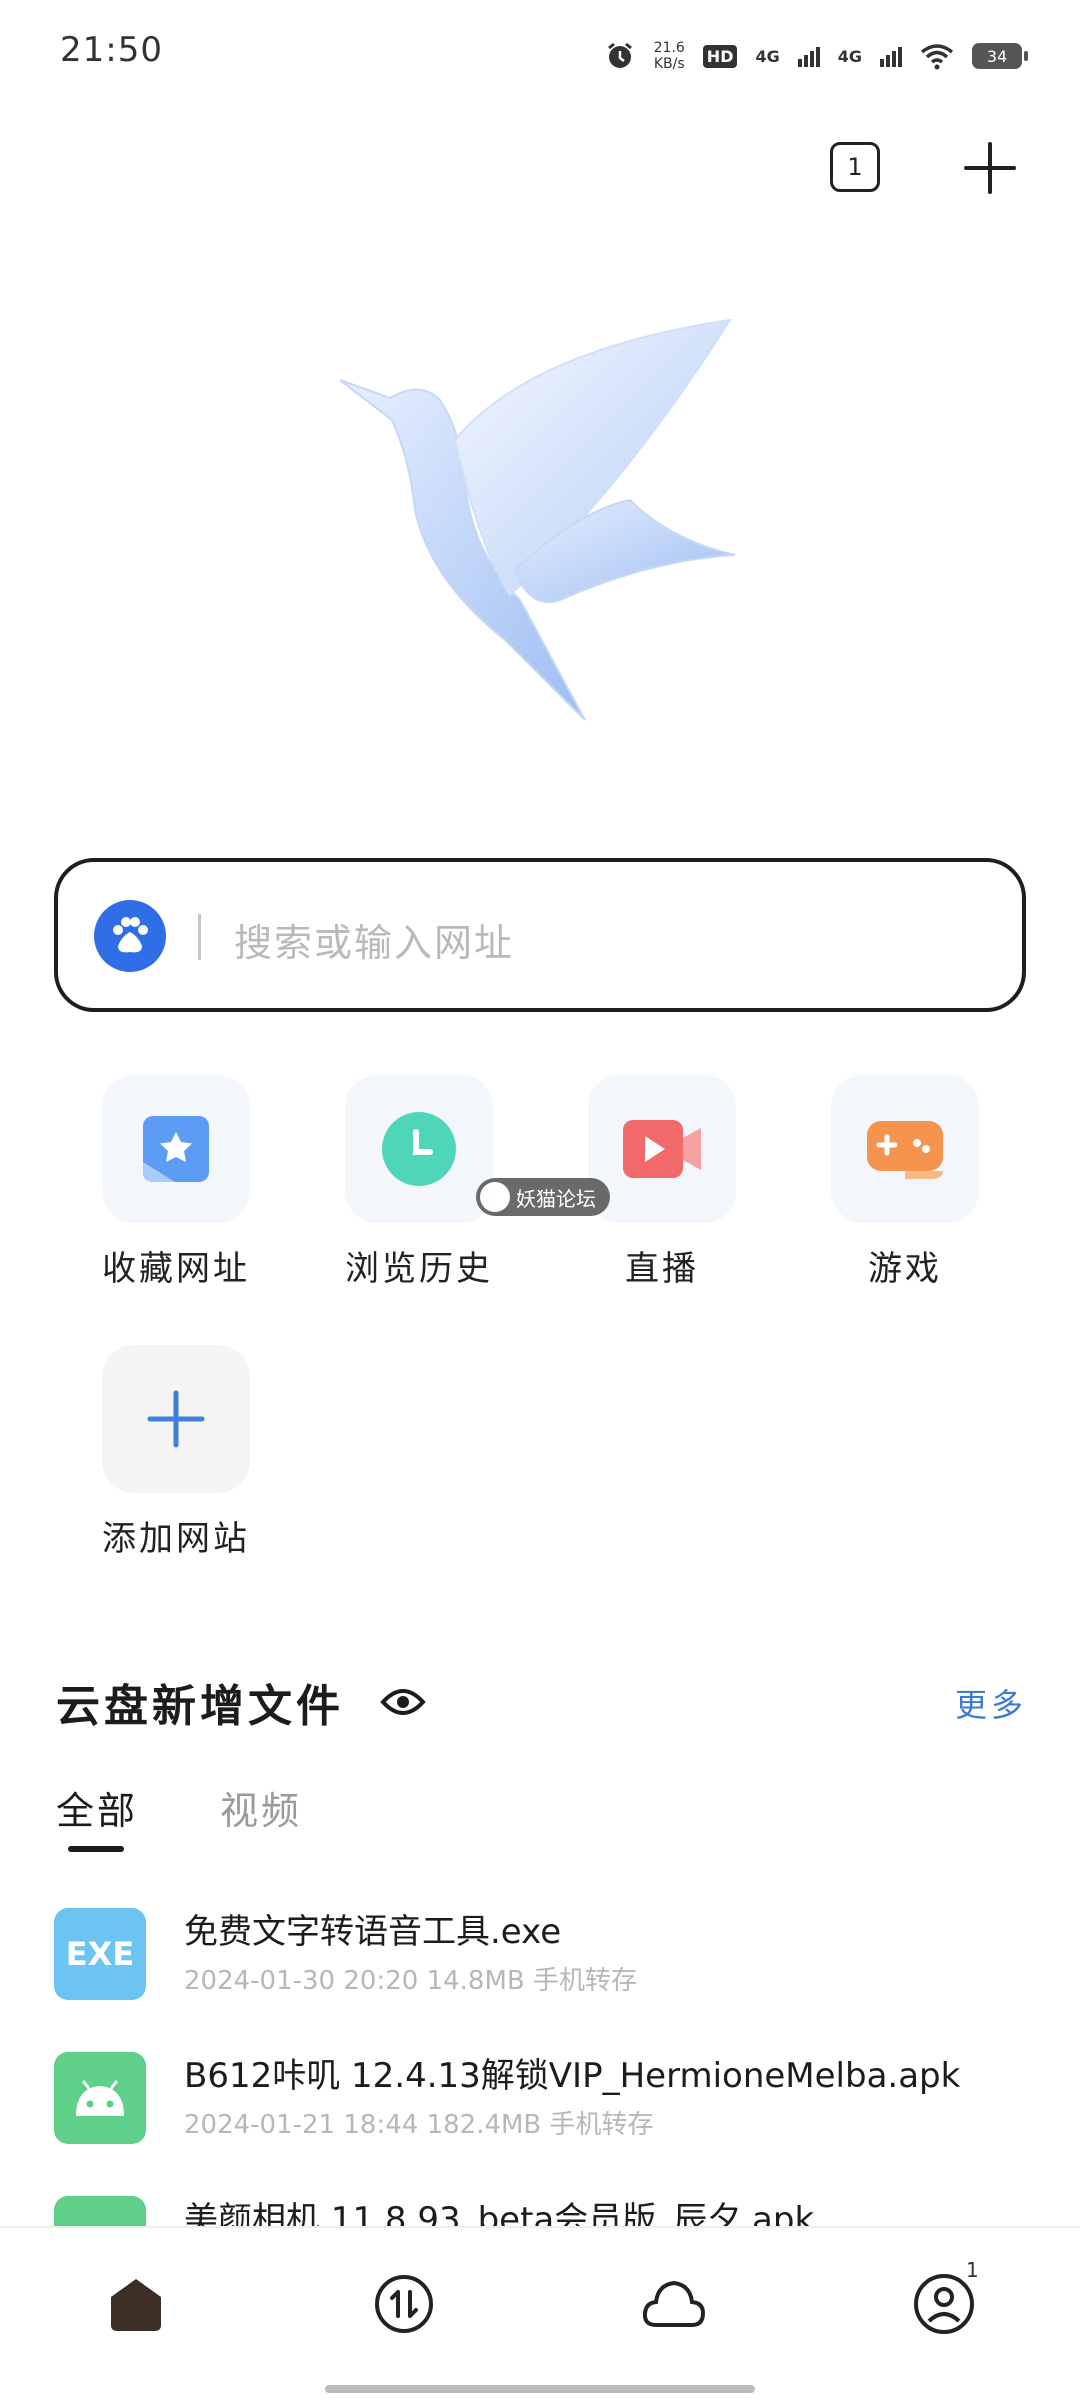  I want to click on history-tile, so click(419, 1149).